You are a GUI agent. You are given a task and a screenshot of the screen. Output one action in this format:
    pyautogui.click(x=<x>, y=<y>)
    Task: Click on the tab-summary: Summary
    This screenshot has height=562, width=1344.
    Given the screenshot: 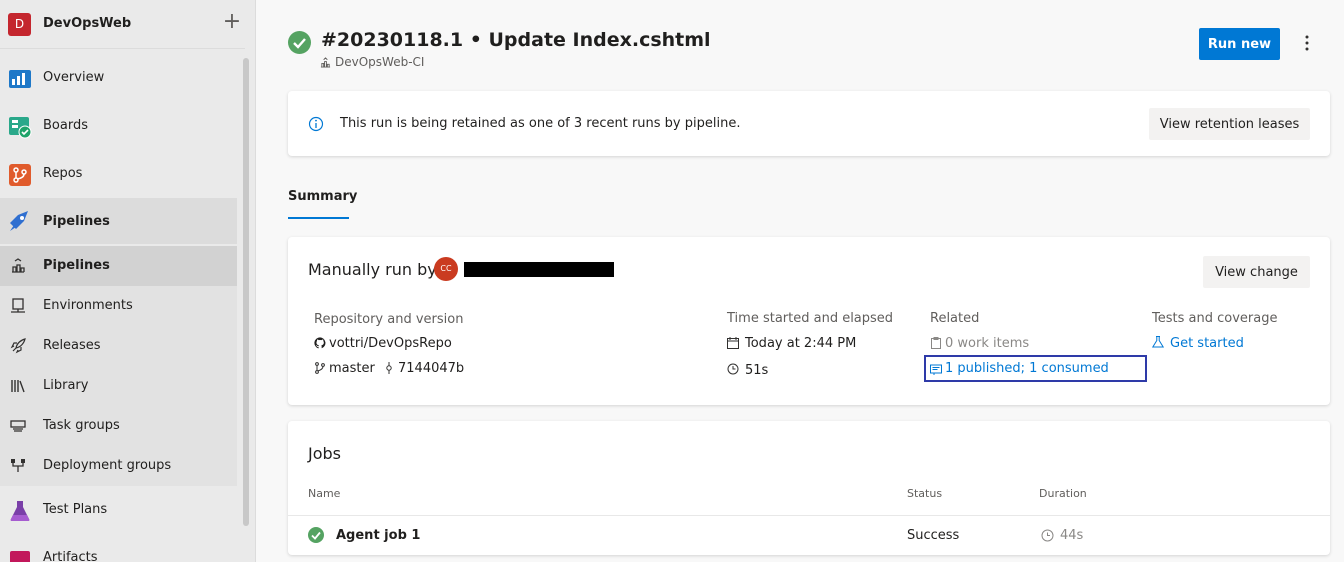 What is the action you would take?
    pyautogui.click(x=322, y=196)
    